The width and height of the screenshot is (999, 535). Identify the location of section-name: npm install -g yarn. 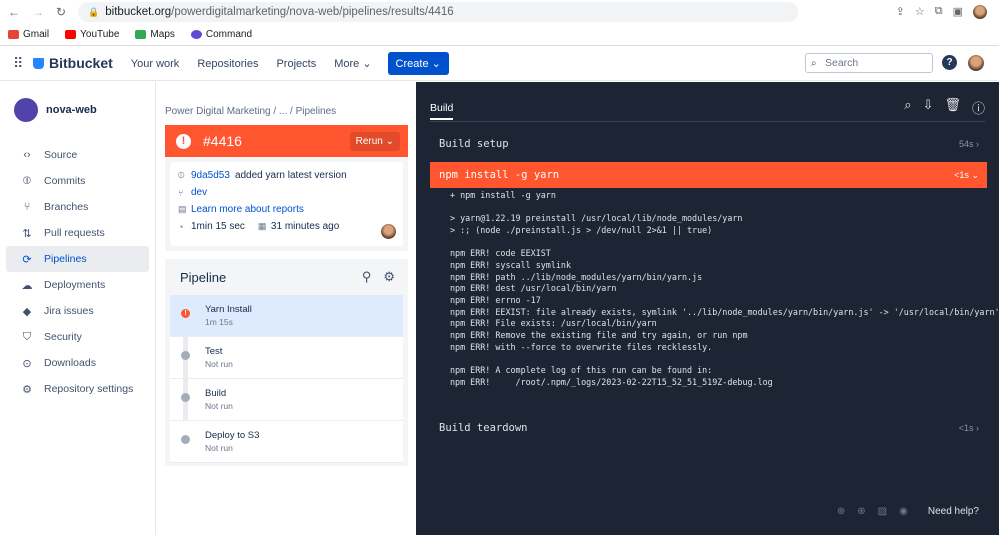
(499, 175).